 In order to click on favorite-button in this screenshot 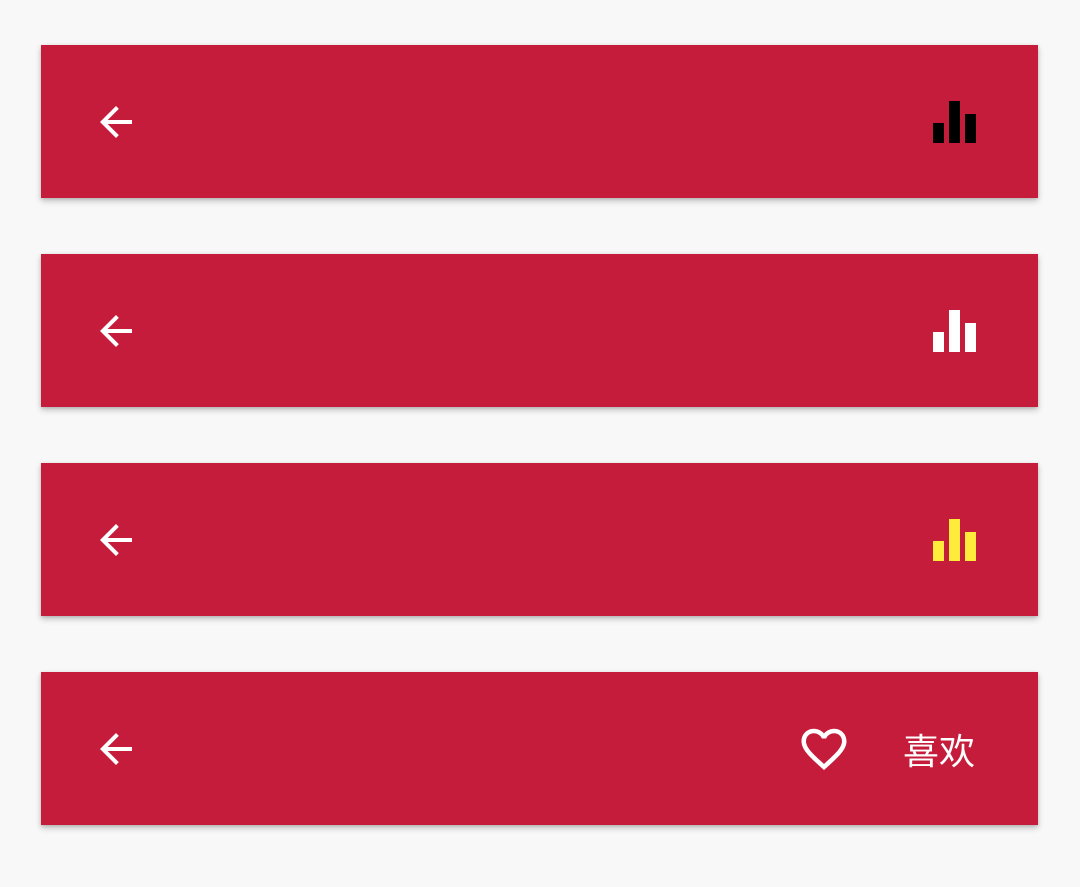, I will do `click(824, 749)`.